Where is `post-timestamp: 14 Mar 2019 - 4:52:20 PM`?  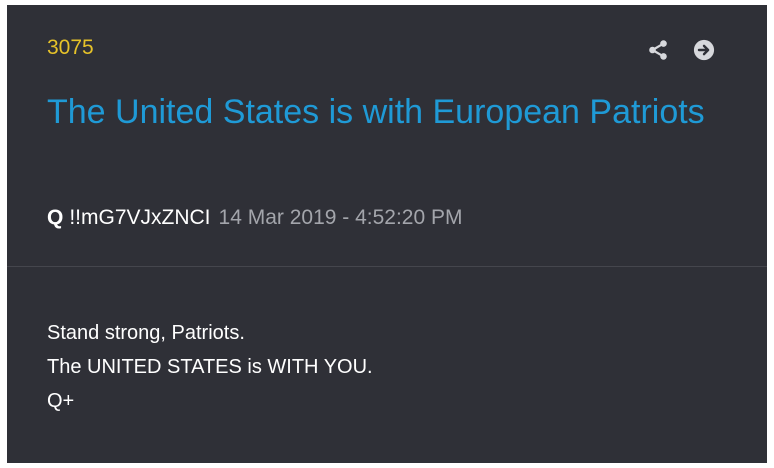
post-timestamp: 14 Mar 2019 - 4:52:20 PM is located at coordinates (340, 217).